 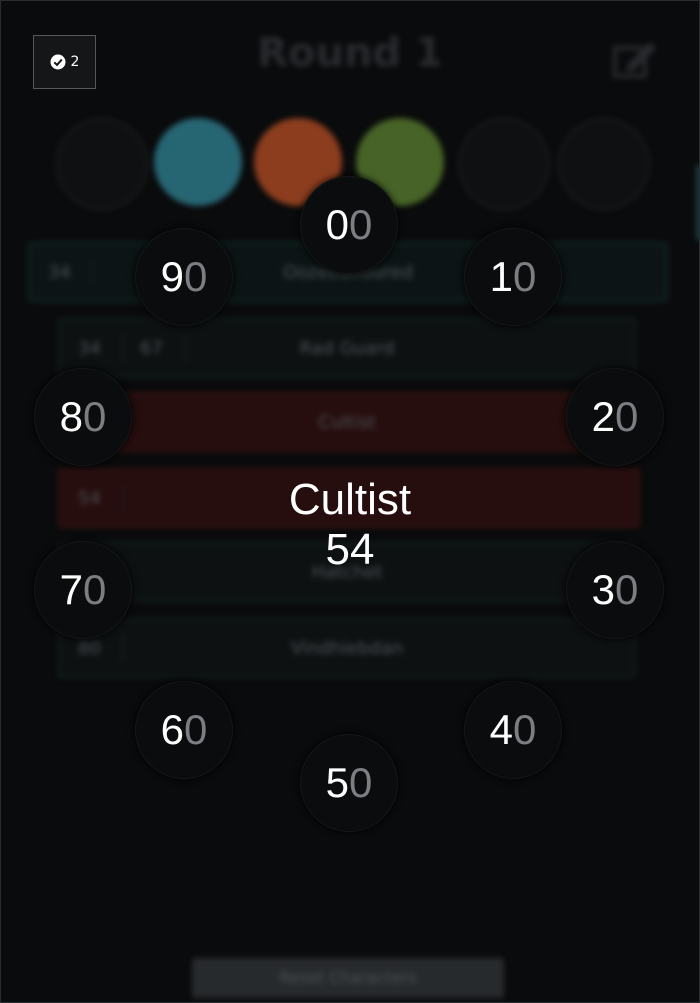 What do you see at coordinates (350, 549) in the screenshot?
I see `selected-monster-value: 54` at bounding box center [350, 549].